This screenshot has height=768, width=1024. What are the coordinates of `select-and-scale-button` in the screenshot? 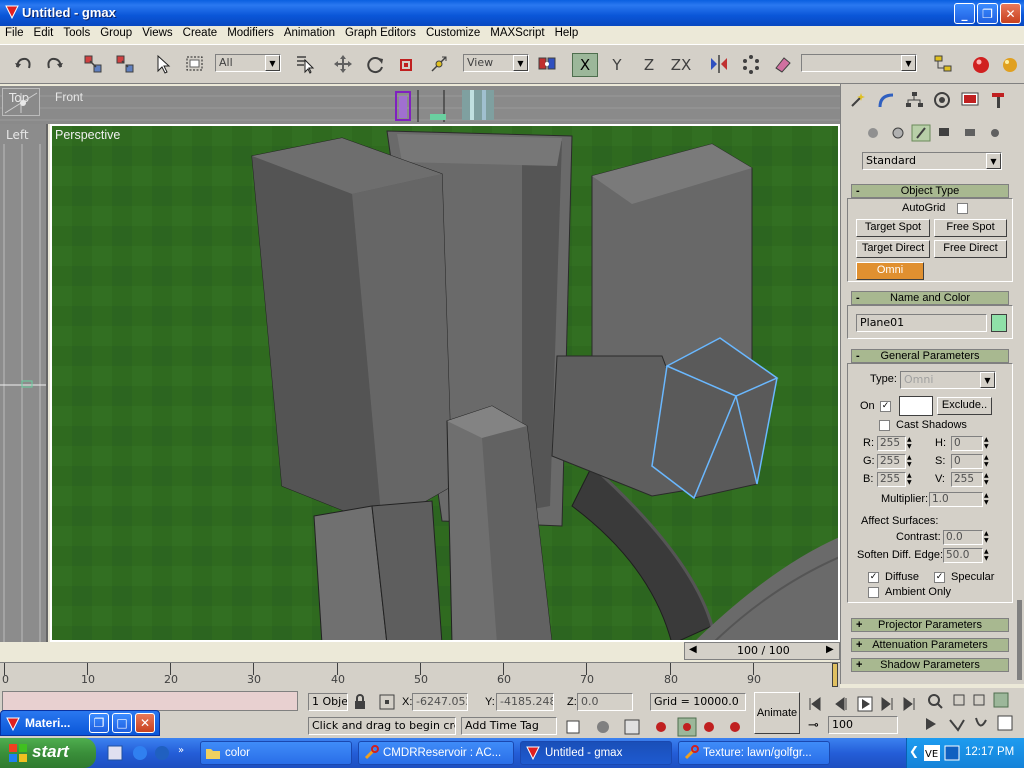 It's located at (407, 64).